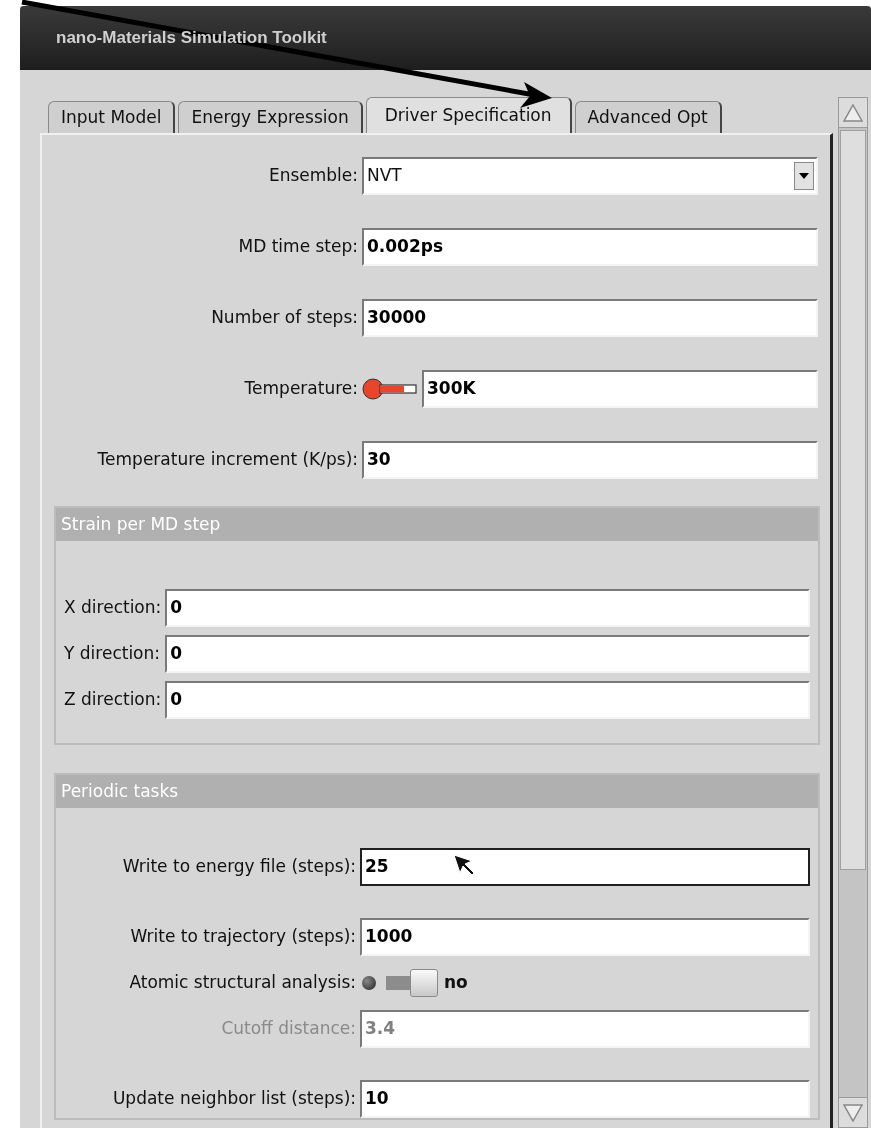  I want to click on scroll-up-button, so click(853, 113).